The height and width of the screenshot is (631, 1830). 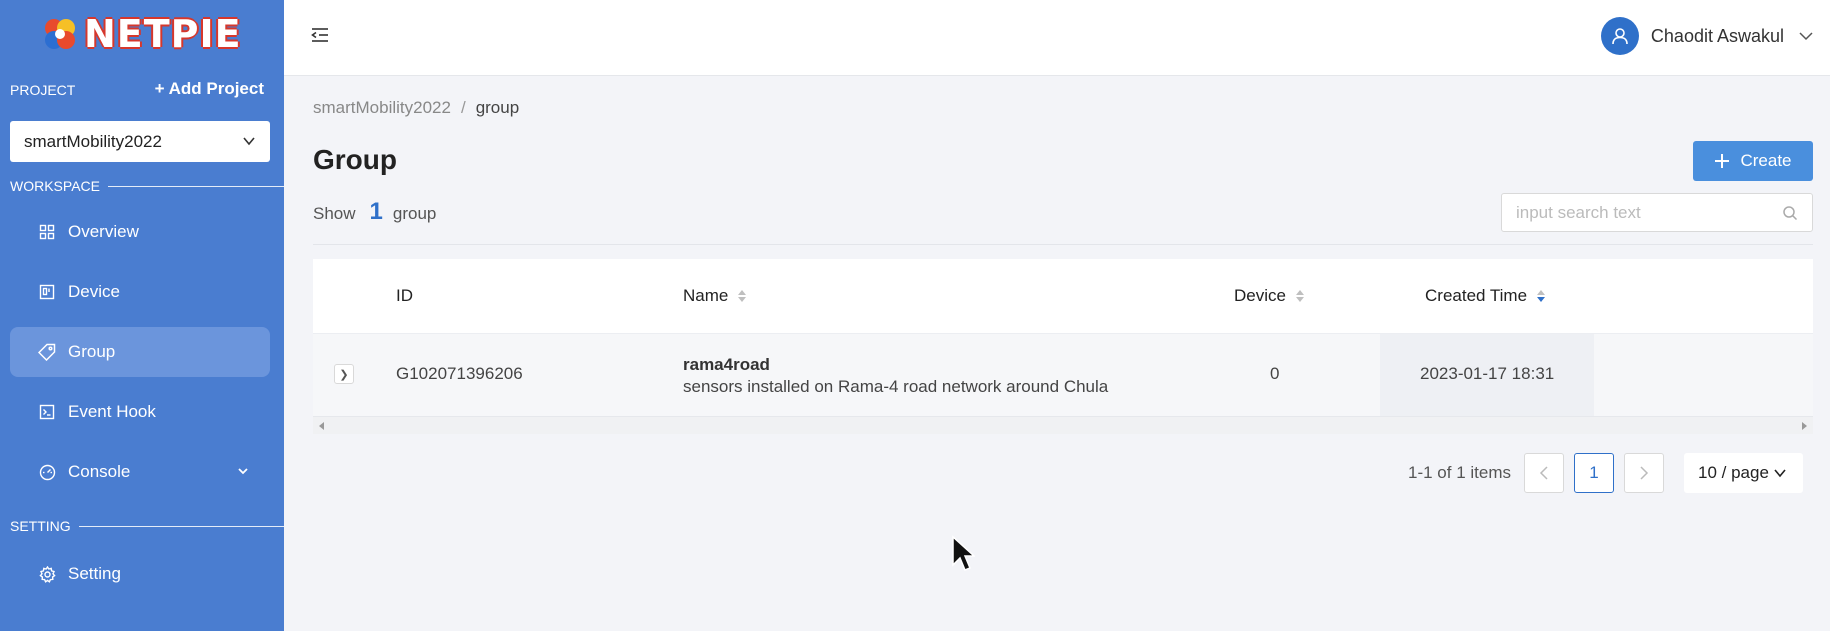 What do you see at coordinates (99, 471) in the screenshot?
I see `sidebar-item-label: Console` at bounding box center [99, 471].